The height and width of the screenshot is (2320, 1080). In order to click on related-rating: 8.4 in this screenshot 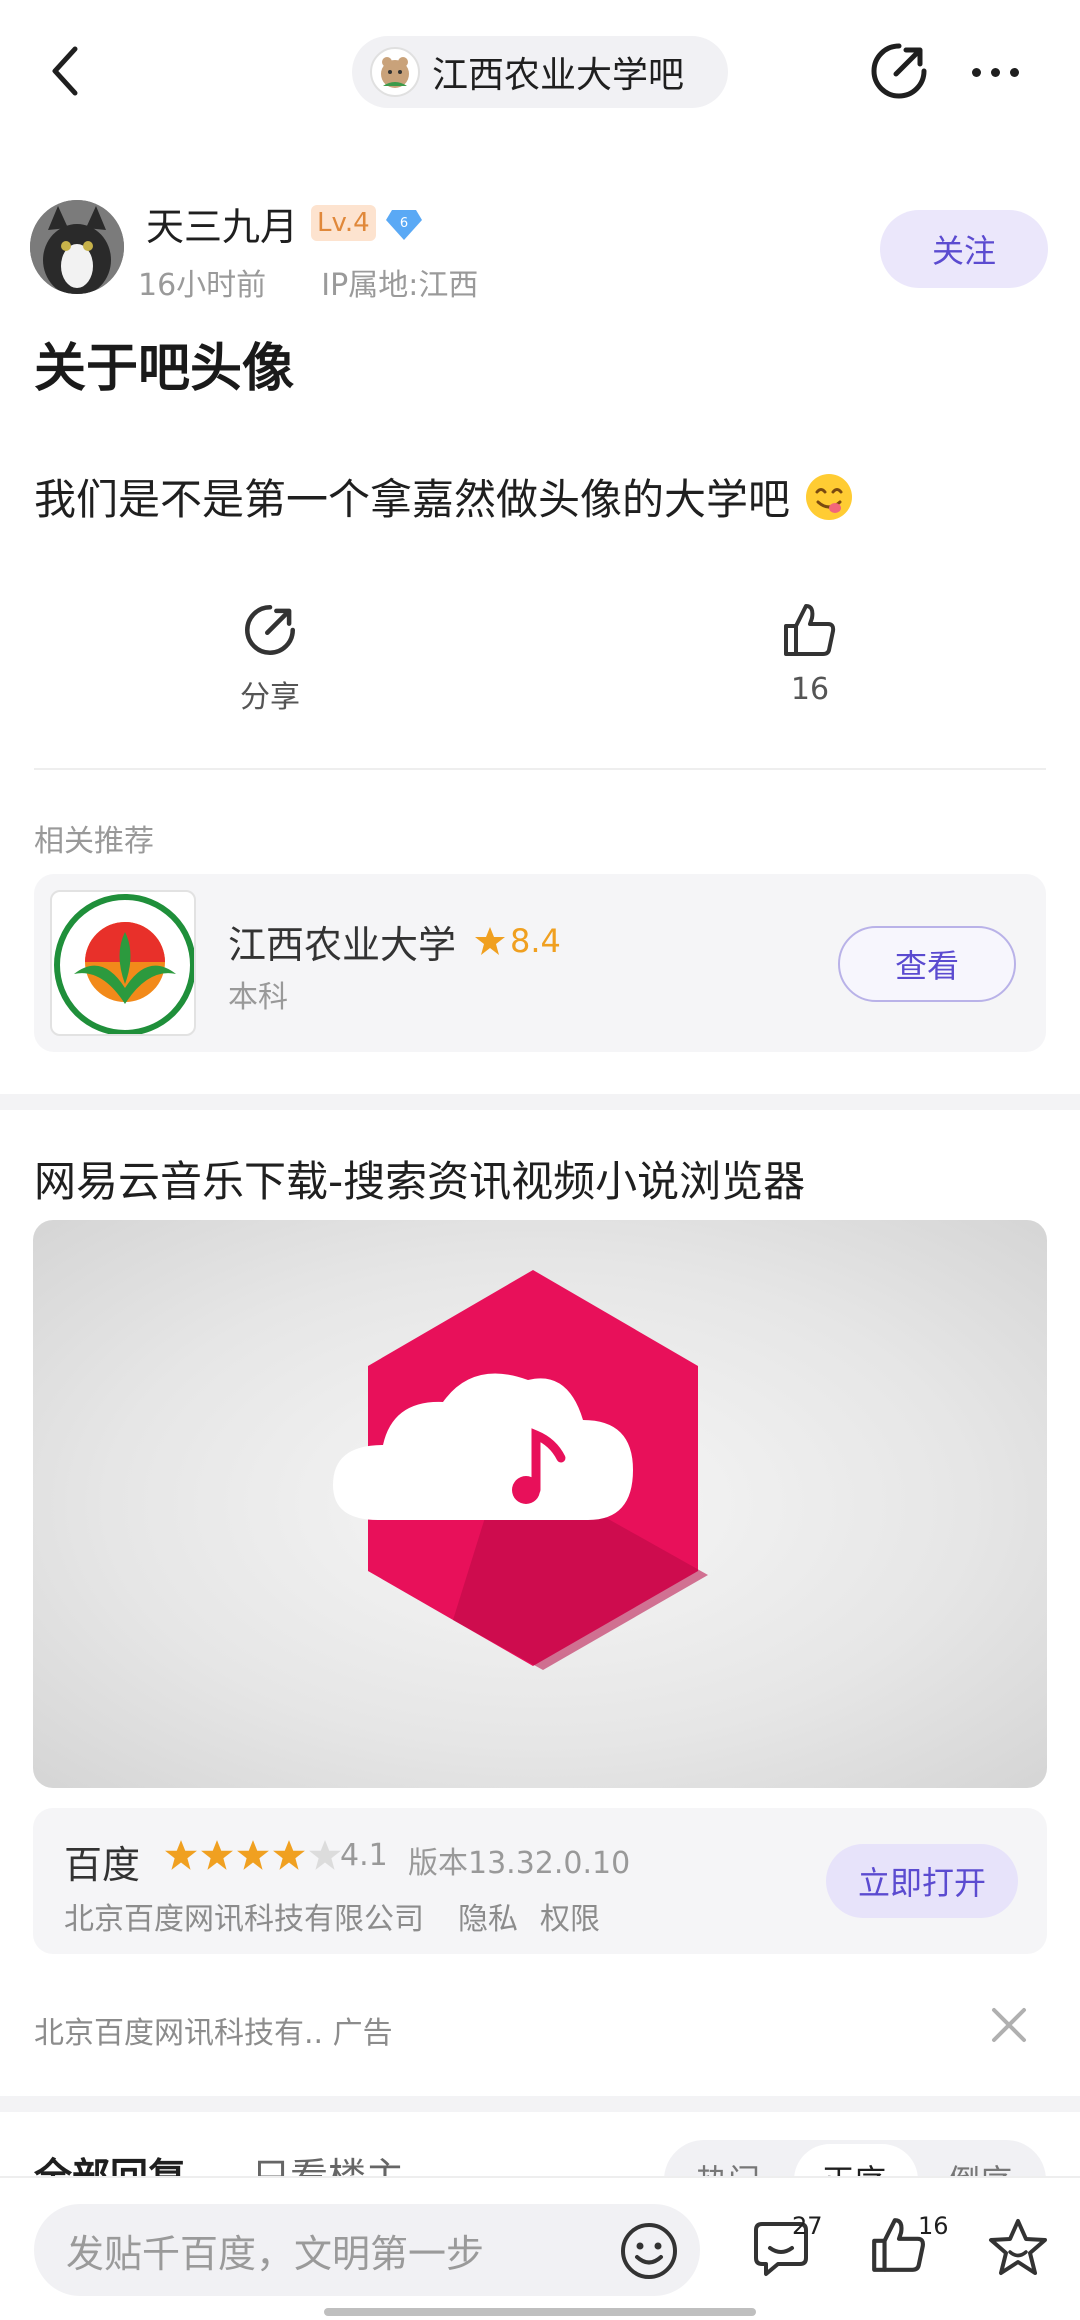, I will do `click(535, 941)`.